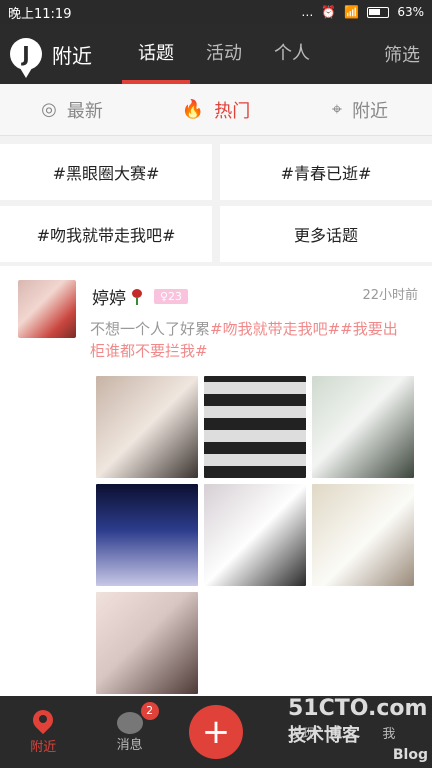  What do you see at coordinates (362, 12) in the screenshot?
I see `status-icons: … ⏰ 📶 63%` at bounding box center [362, 12].